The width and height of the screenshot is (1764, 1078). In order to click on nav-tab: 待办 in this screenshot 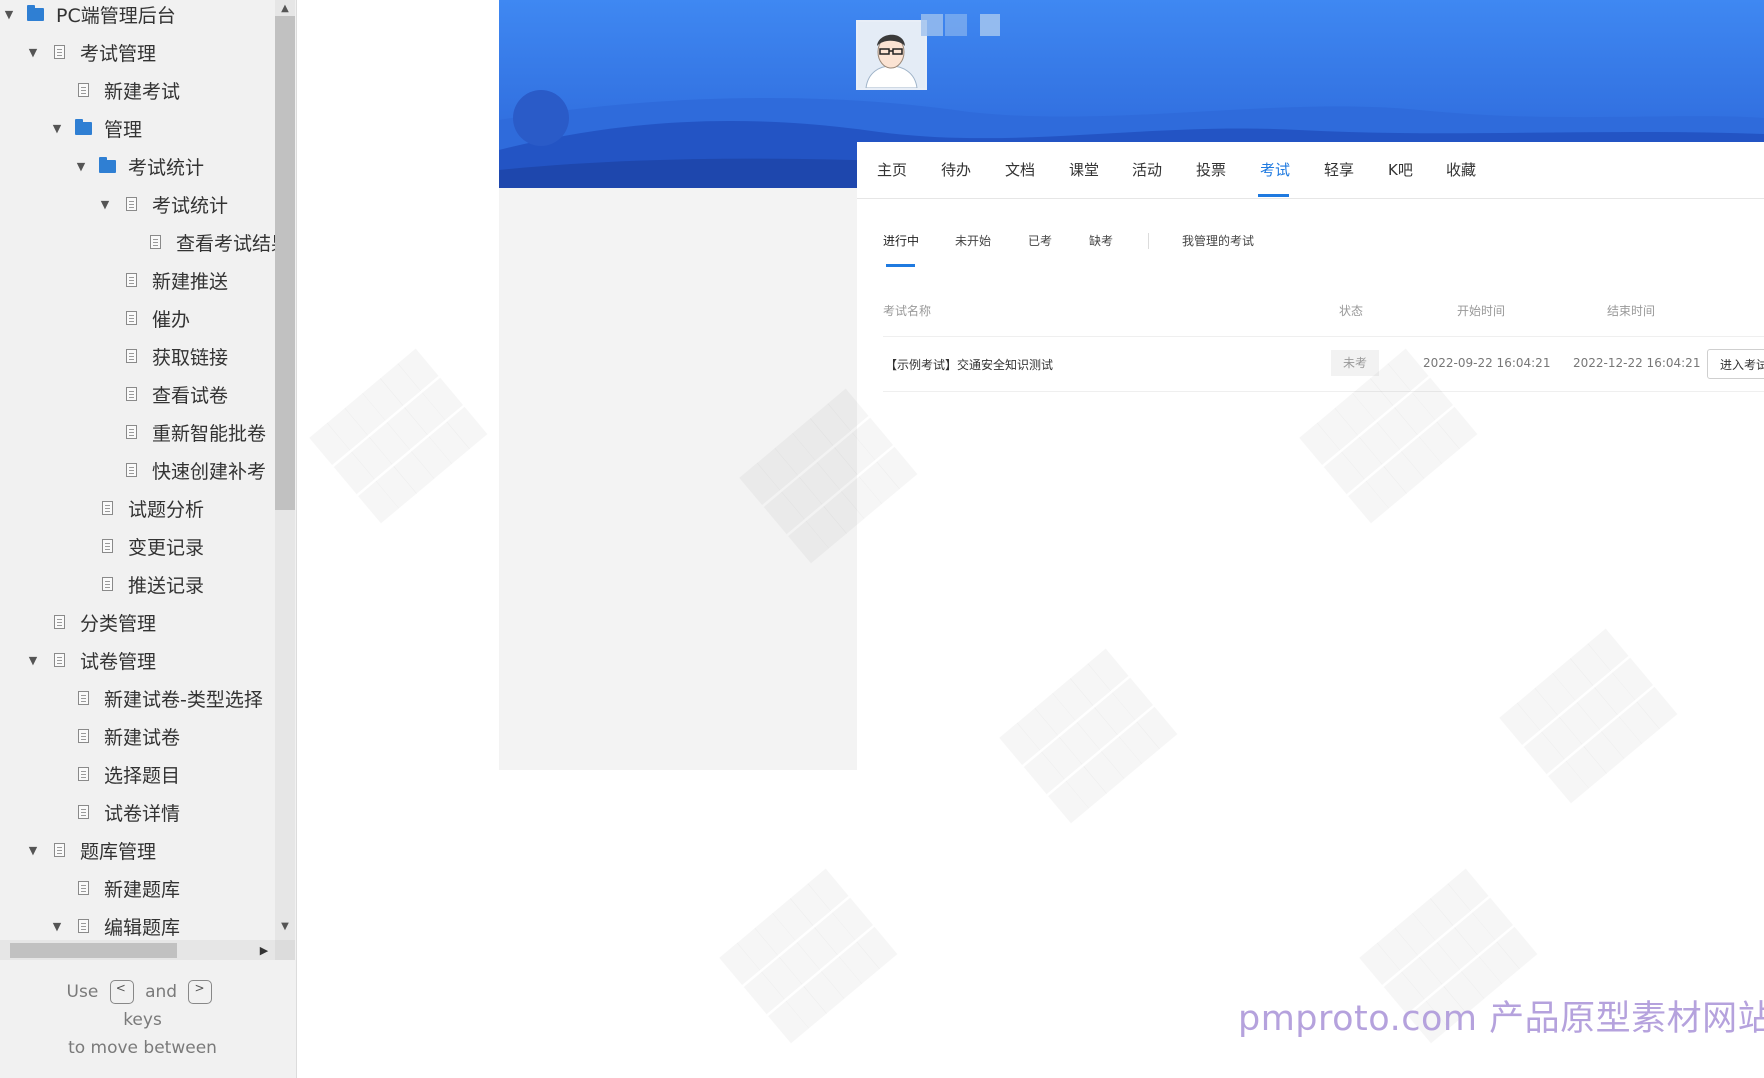, I will do `click(956, 170)`.